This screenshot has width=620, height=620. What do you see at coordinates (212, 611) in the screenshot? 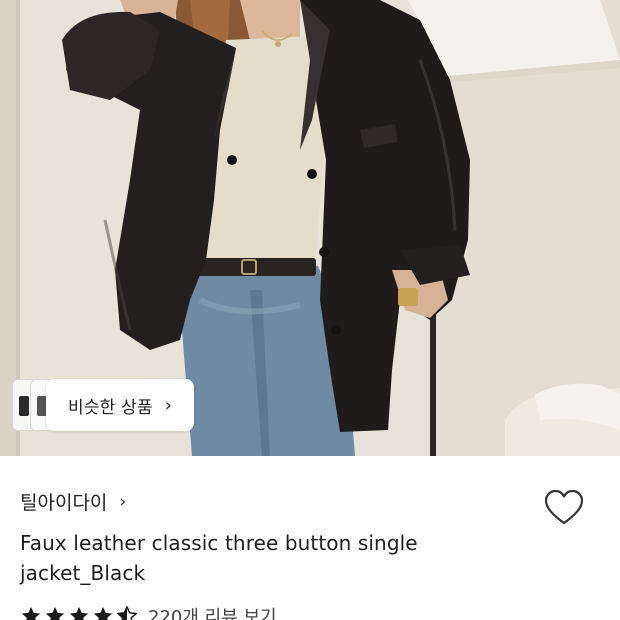
I see `review-count-link: 220개 리뷰 보기` at bounding box center [212, 611].